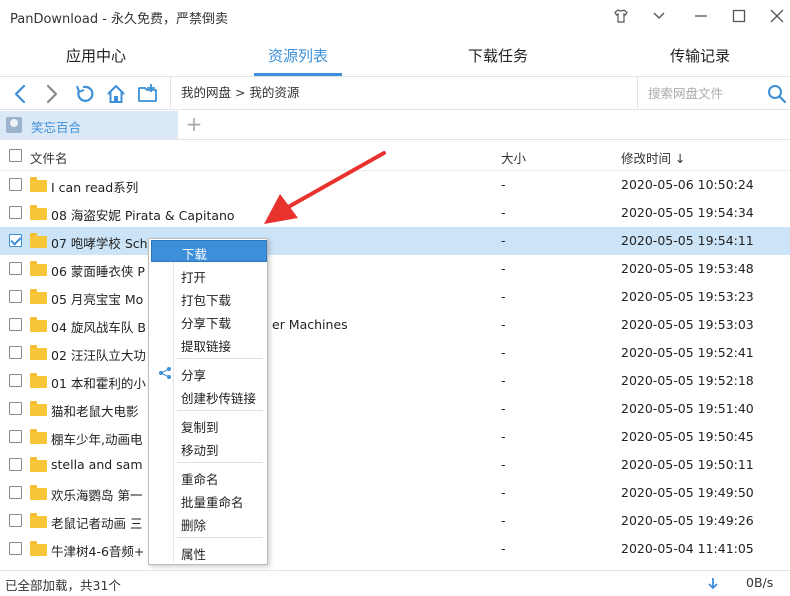 This screenshot has width=790, height=596. I want to click on file-row: 01 本和霍利的小 - 2020-05-05 19:52:18, so click(395, 381).